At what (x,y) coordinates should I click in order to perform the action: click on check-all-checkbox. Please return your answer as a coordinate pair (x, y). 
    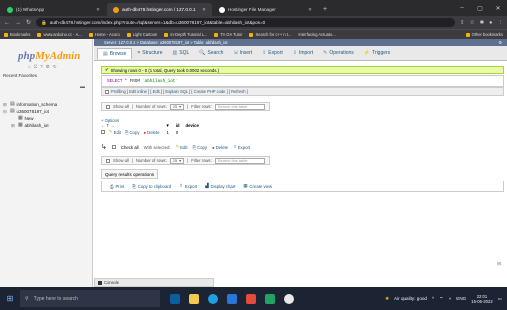
    Looking at the image, I should click on (113, 147).